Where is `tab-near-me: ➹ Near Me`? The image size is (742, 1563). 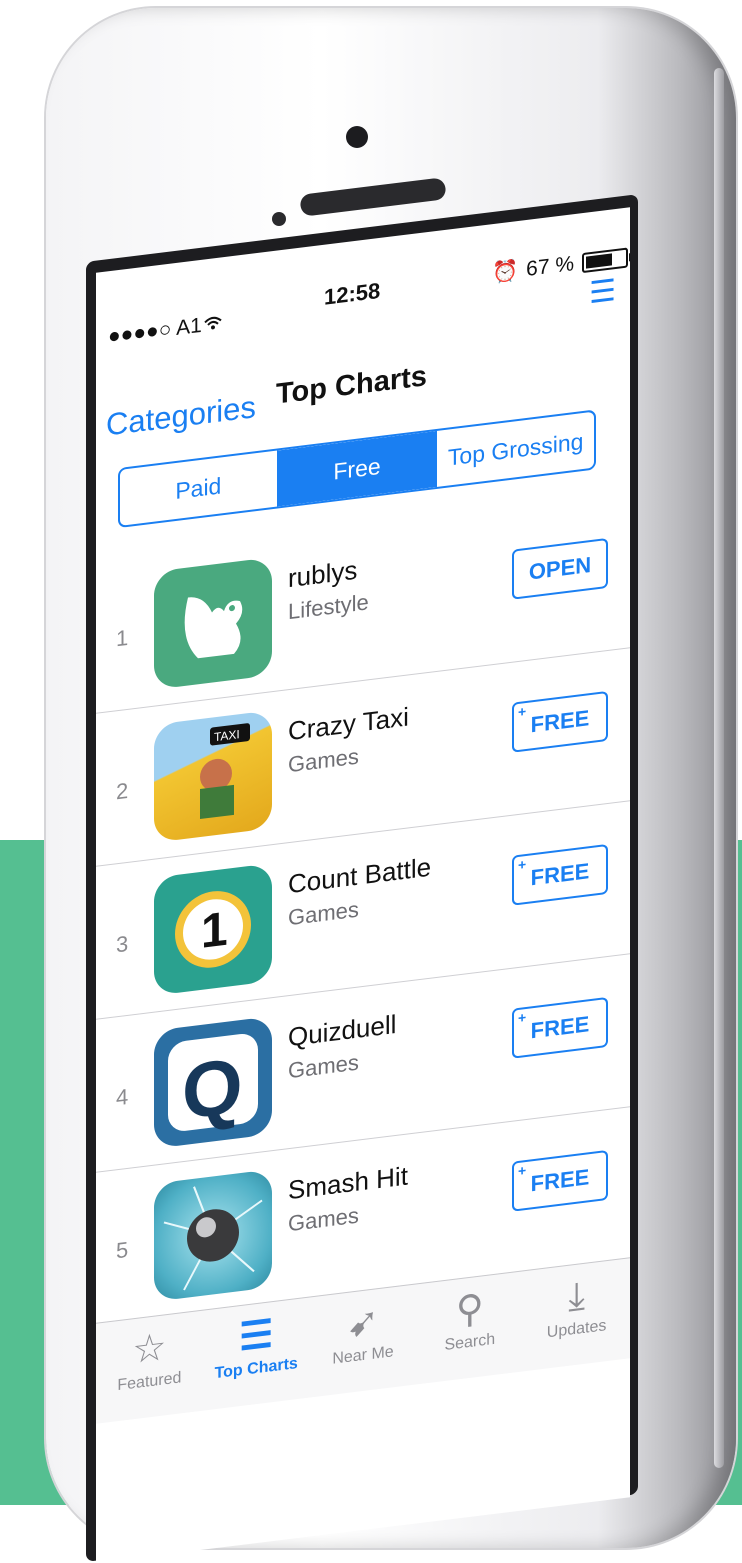 tab-near-me: ➹ Near Me is located at coordinates (363, 1340).